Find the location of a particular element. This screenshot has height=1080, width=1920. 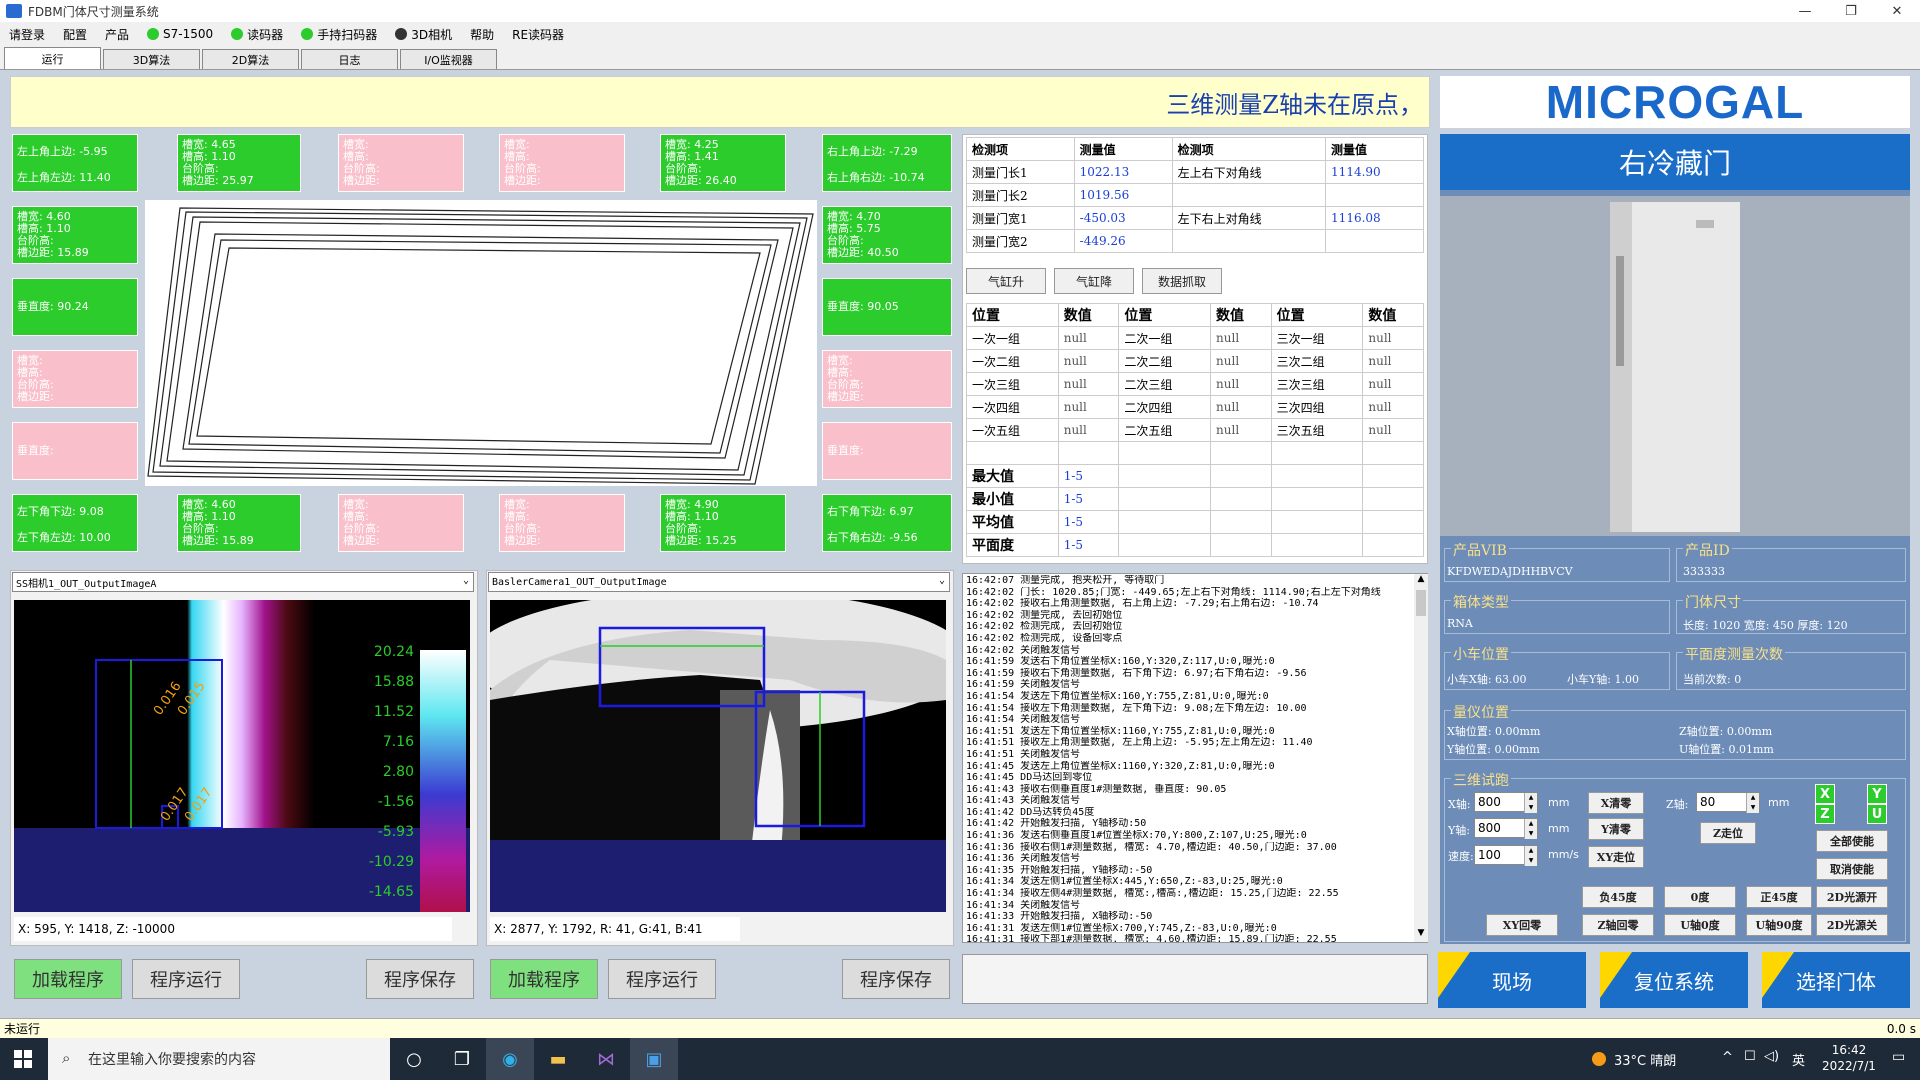

id-label: 产品ID is located at coordinates (1707, 550).